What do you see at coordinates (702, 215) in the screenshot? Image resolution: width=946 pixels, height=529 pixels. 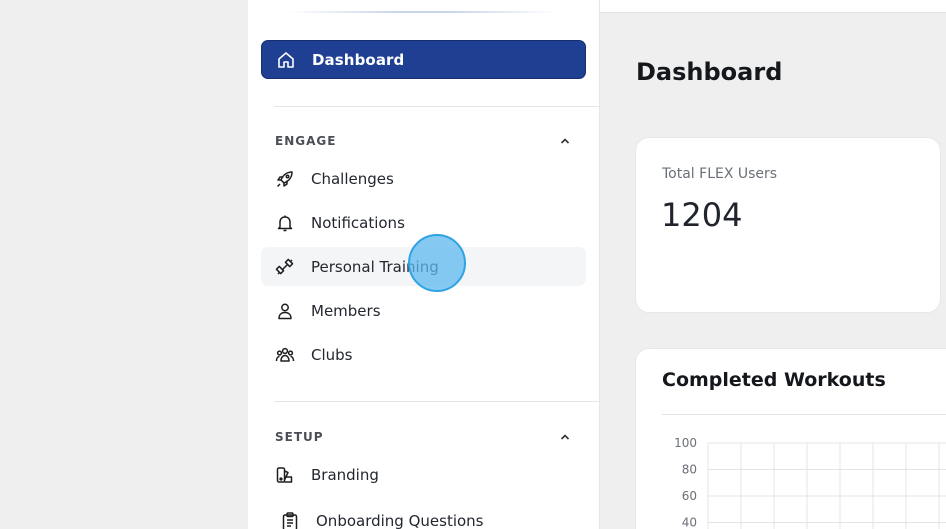 I see `stat-value: 1204` at bounding box center [702, 215].